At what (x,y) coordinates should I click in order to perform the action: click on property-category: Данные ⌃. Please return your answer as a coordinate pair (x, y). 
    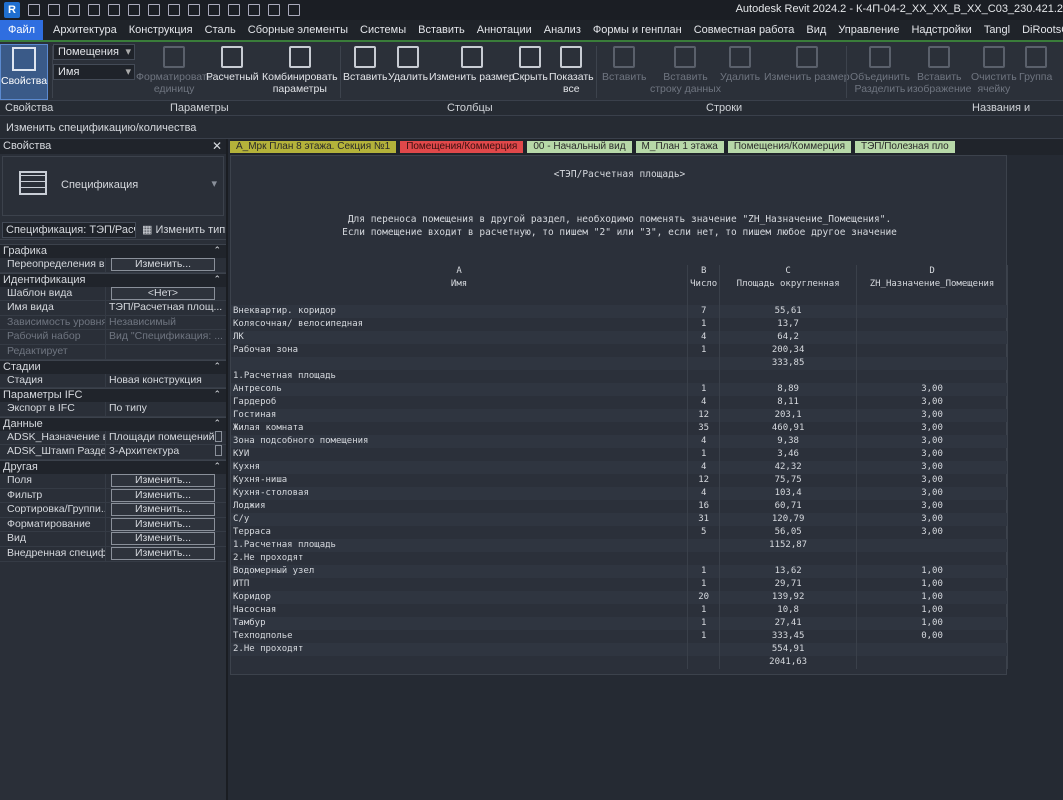
    Looking at the image, I should click on (113, 423).